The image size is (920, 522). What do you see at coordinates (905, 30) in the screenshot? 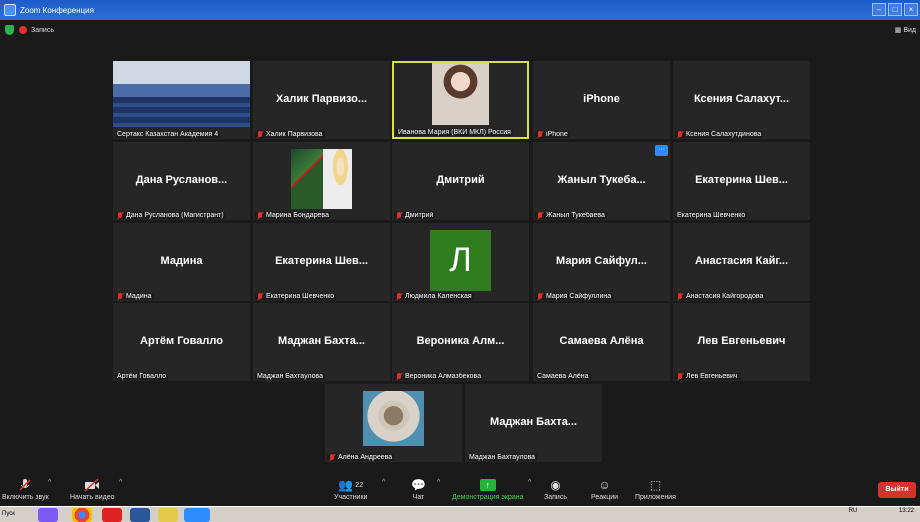
I see `view-button: ▦ Вид` at bounding box center [905, 30].